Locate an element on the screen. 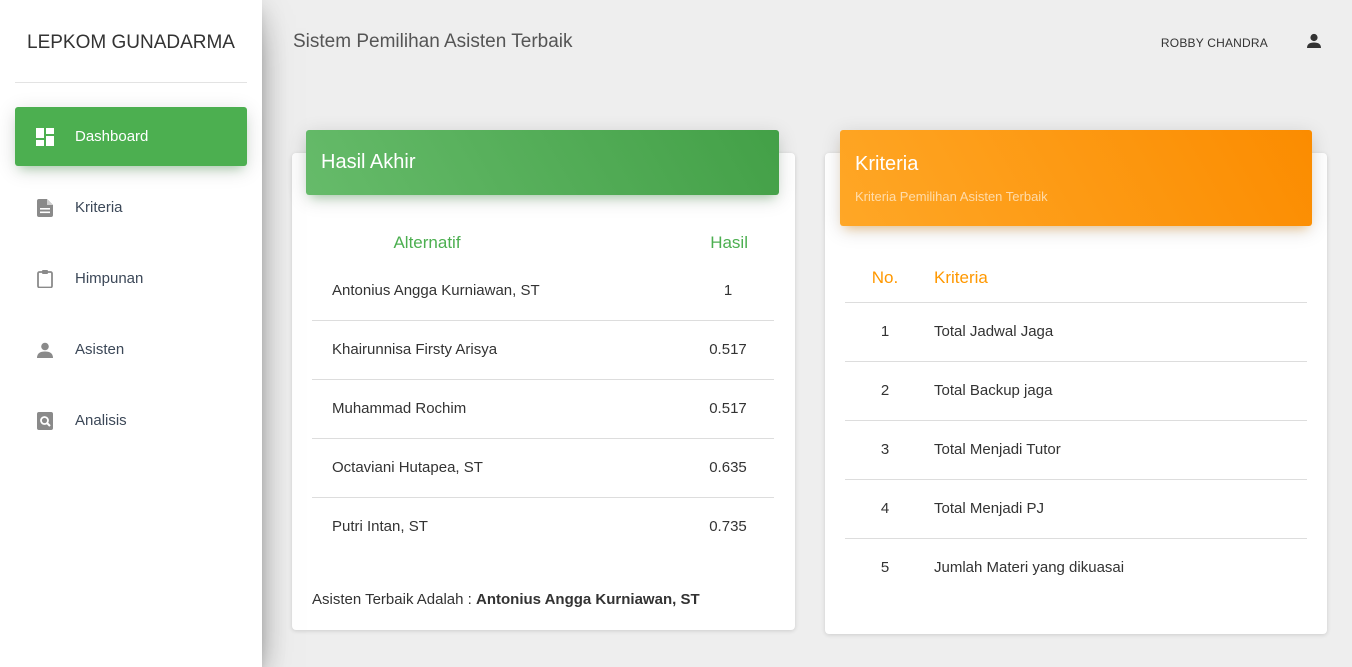 The height and width of the screenshot is (667, 1352). kriteria-cell: Total Jadwal Jaga is located at coordinates (994, 331).